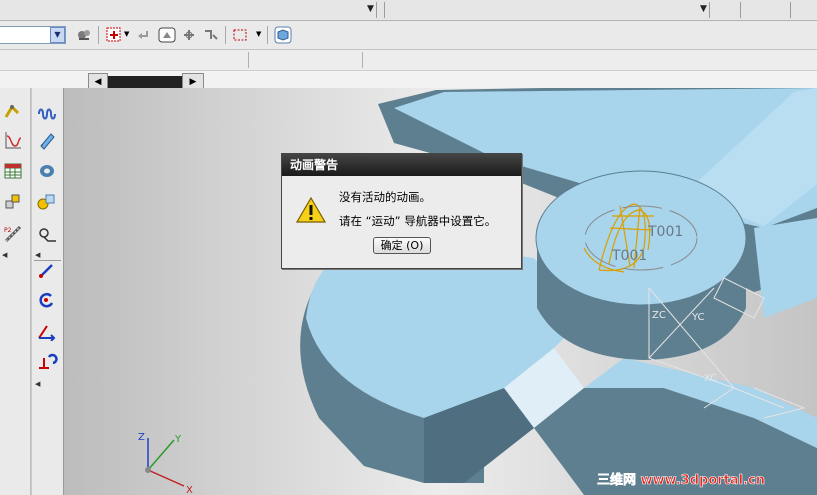 Image resolution: width=817 pixels, height=495 pixels. I want to click on torque-icon, so click(47, 361).